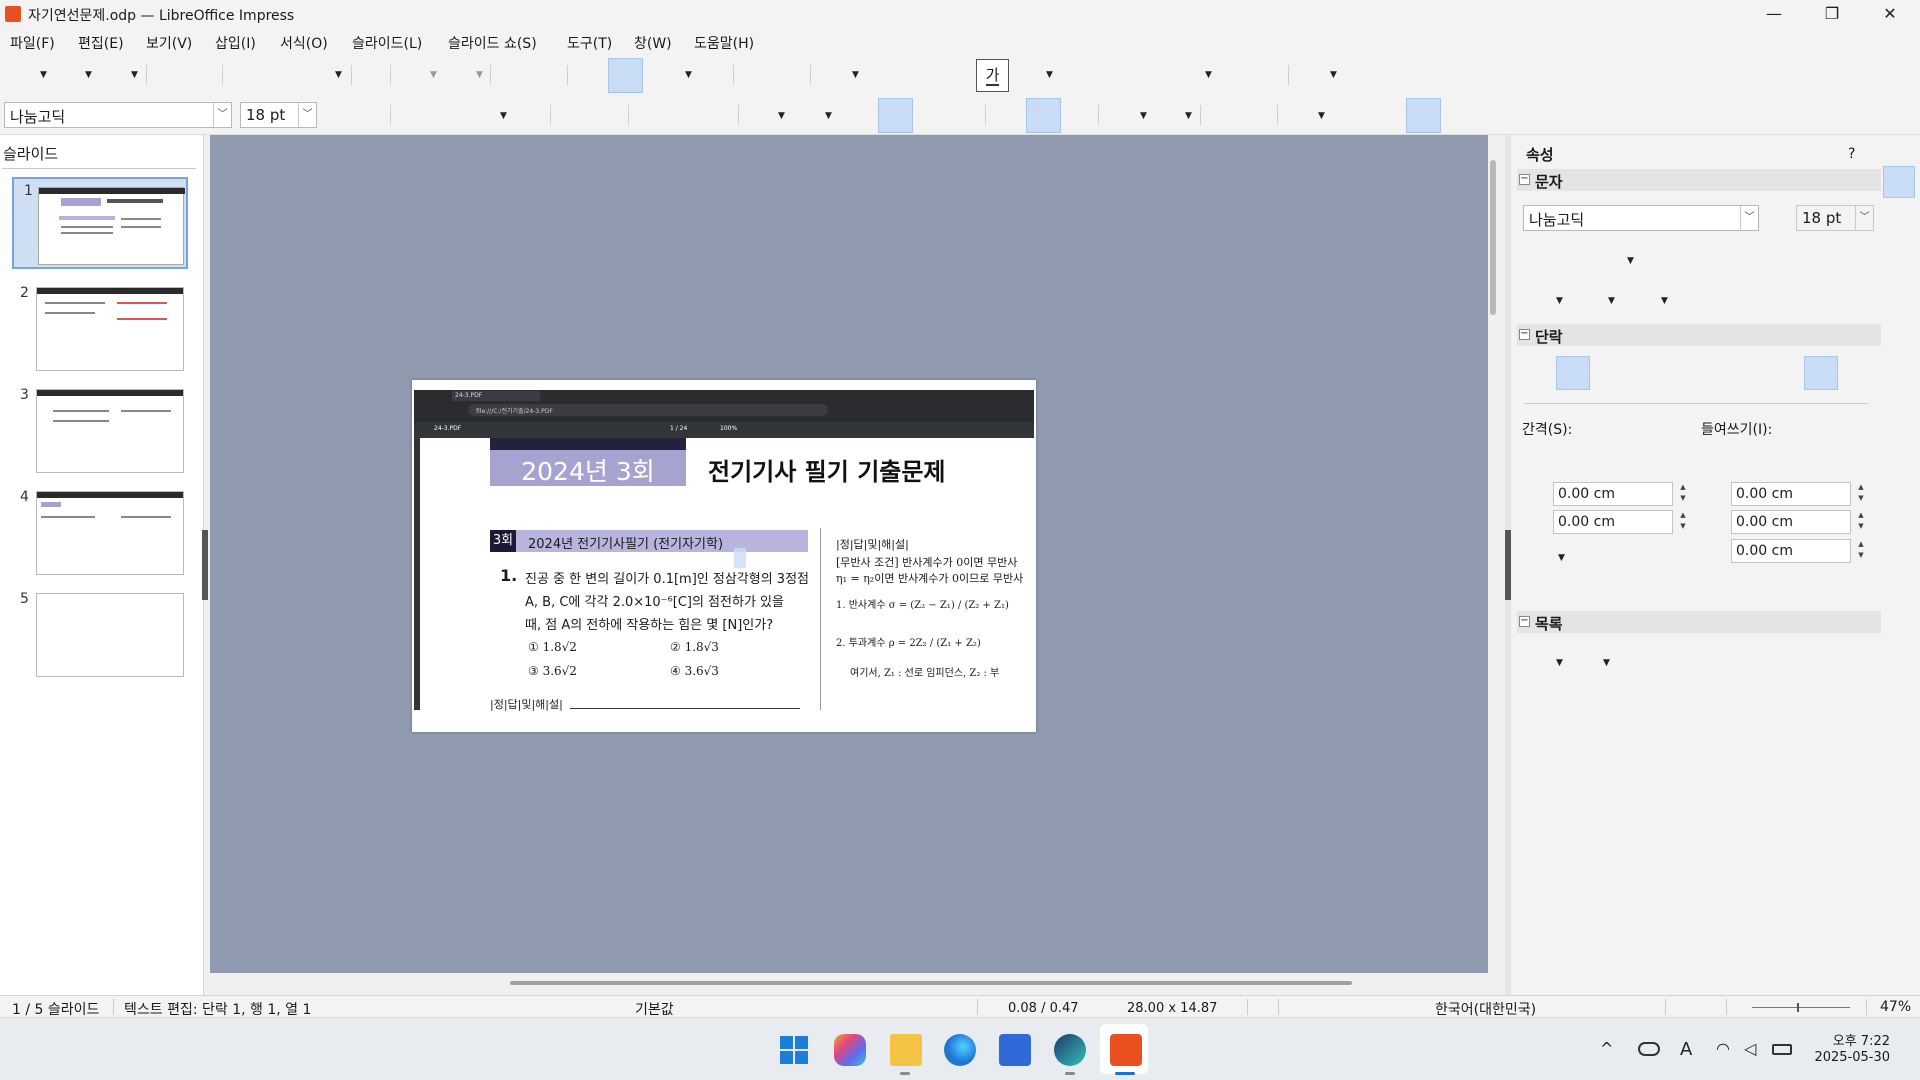 The image size is (1920, 1080). Describe the element at coordinates (1699, 622) in the screenshot. I see `section-lists: − 목록` at that location.